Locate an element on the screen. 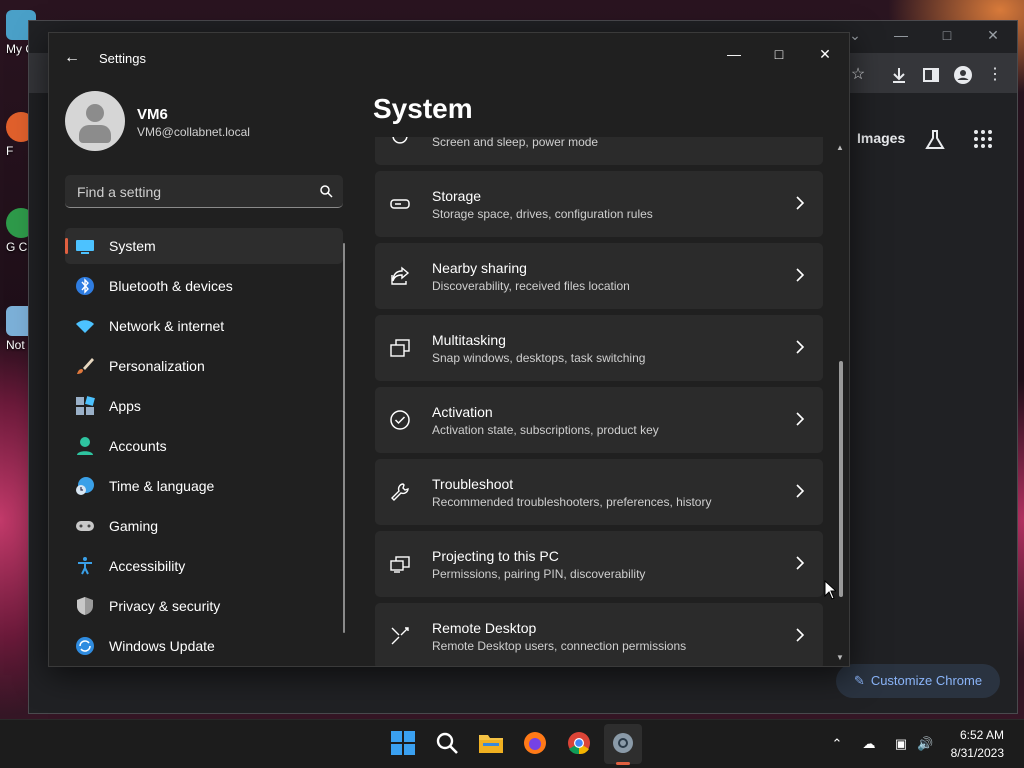 The width and height of the screenshot is (1024, 768). sidebar-item-bluetooth: Bluetooth & devices is located at coordinates (204, 286).